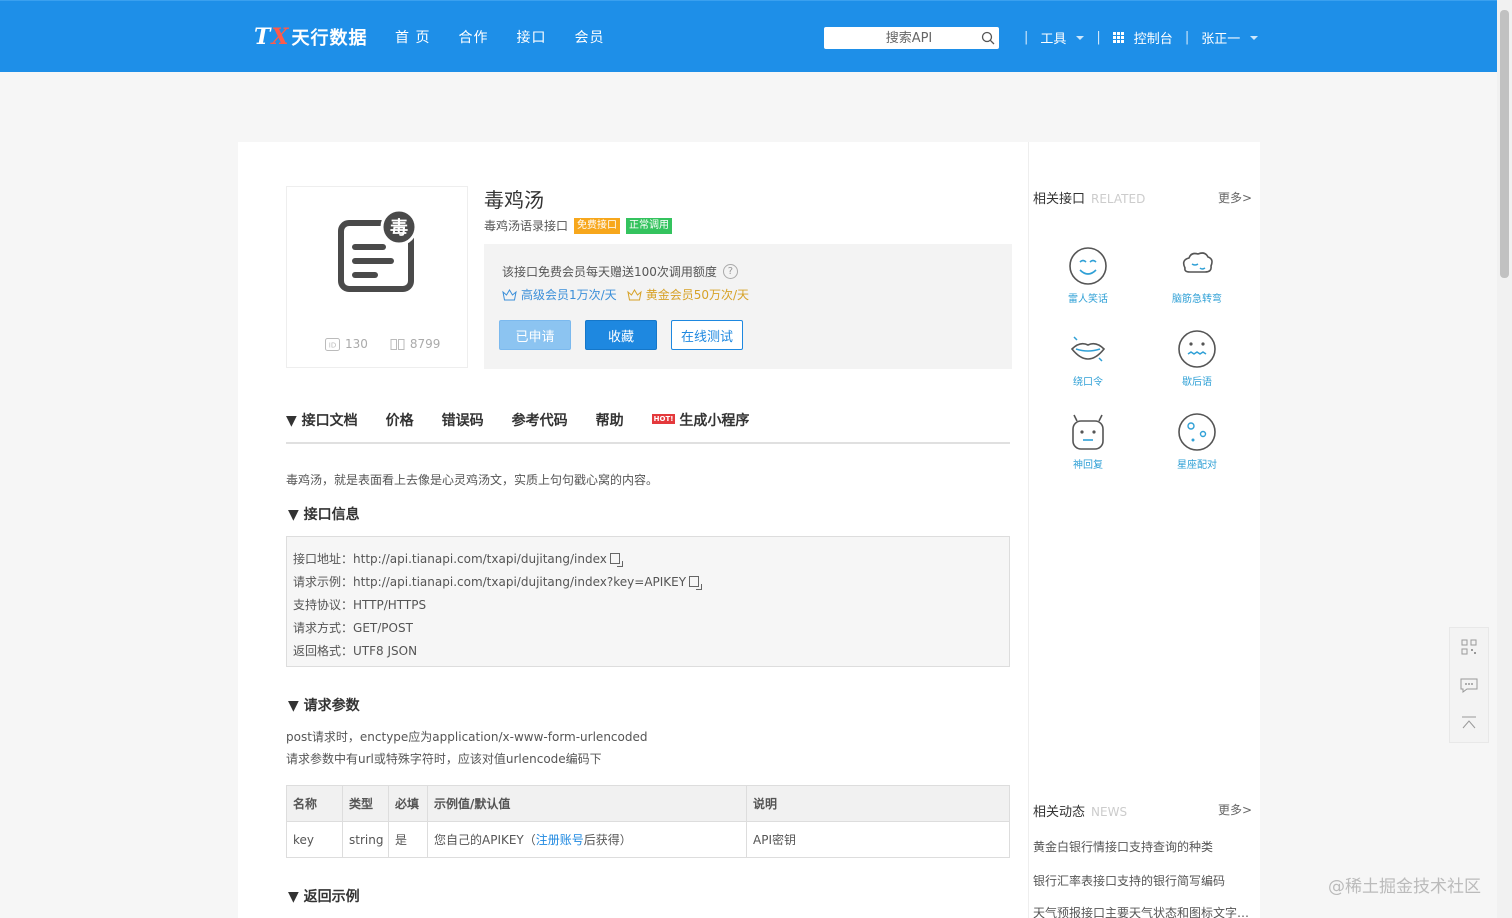 The image size is (1512, 918). I want to click on info-key: 接口地址：, so click(323, 559).